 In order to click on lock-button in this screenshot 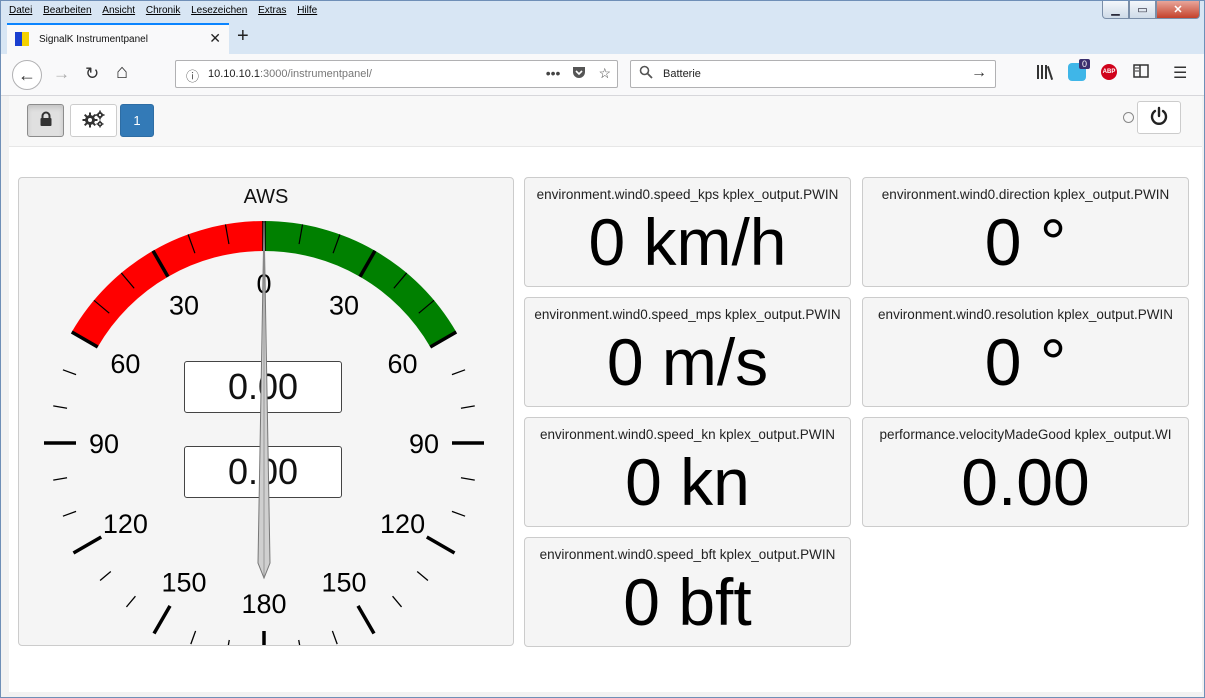, I will do `click(45, 120)`.